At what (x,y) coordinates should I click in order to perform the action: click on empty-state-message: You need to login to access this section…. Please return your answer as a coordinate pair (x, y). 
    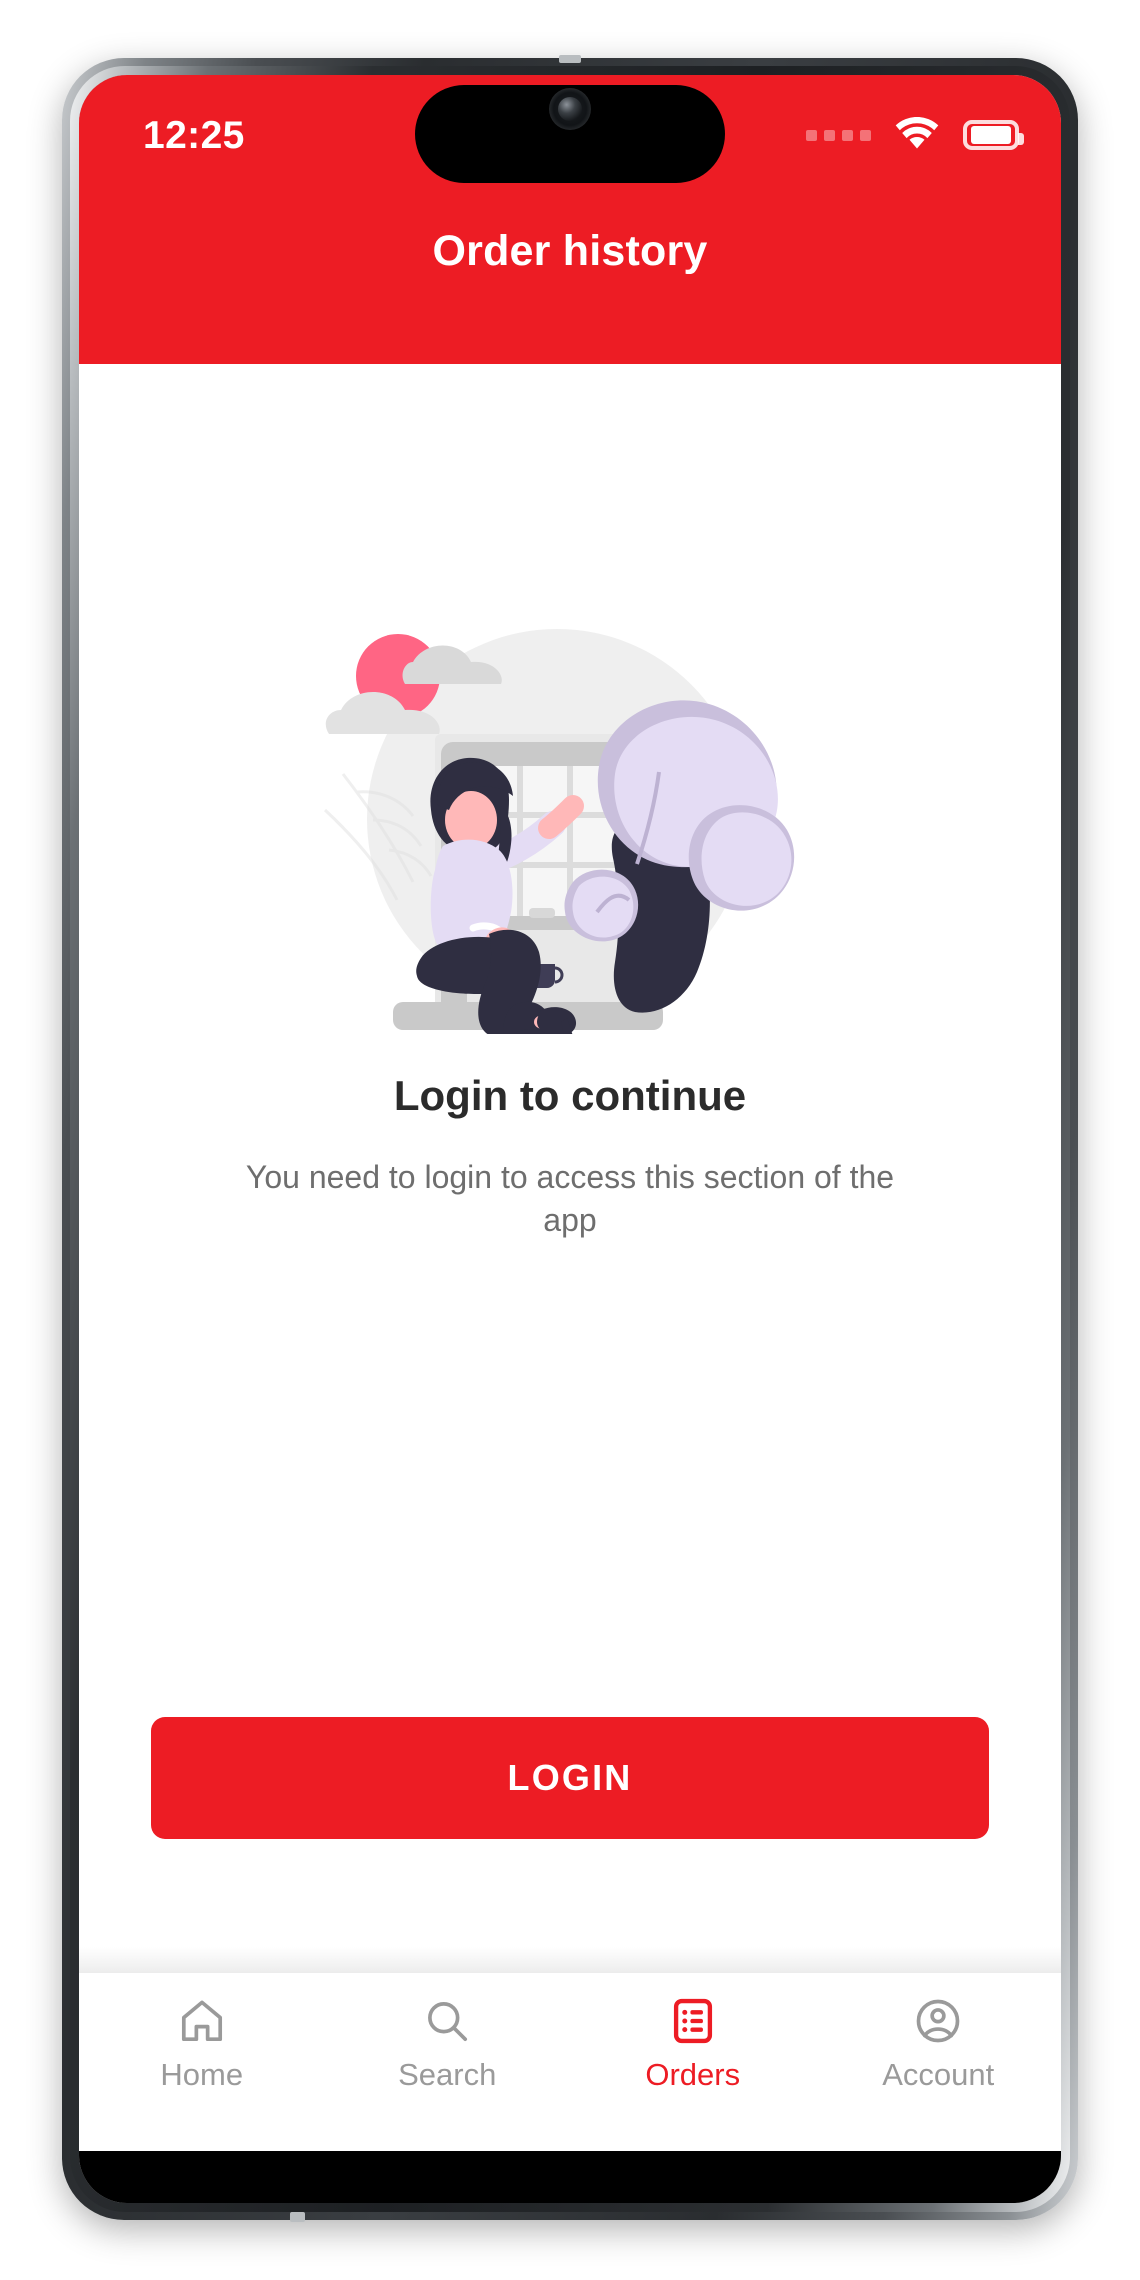
    Looking at the image, I should click on (570, 1199).